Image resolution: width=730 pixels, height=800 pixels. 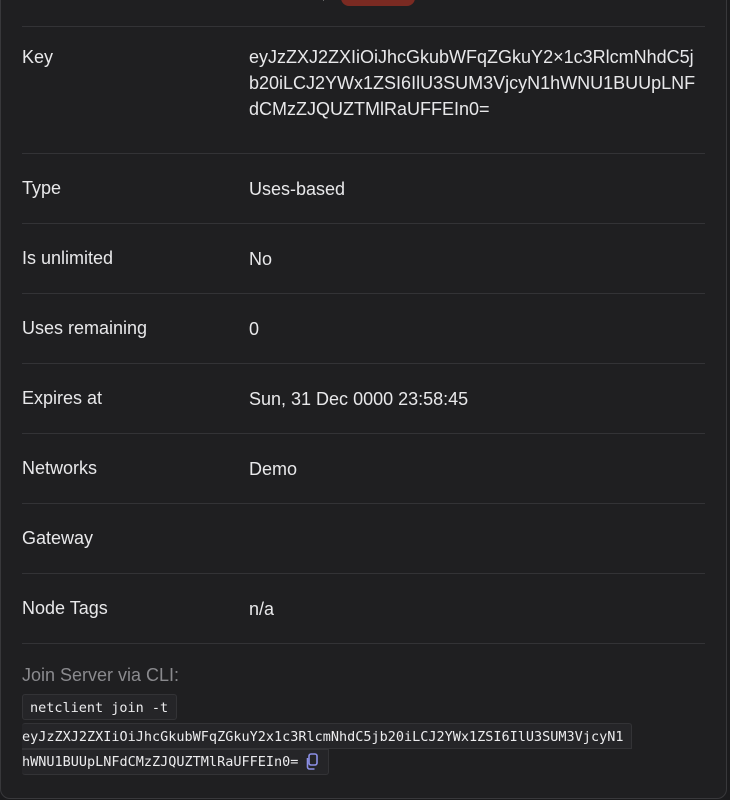 I want to click on row-expires-at: Expires at Sun, 31 Dec 0000 23:58:45, so click(x=363, y=399).